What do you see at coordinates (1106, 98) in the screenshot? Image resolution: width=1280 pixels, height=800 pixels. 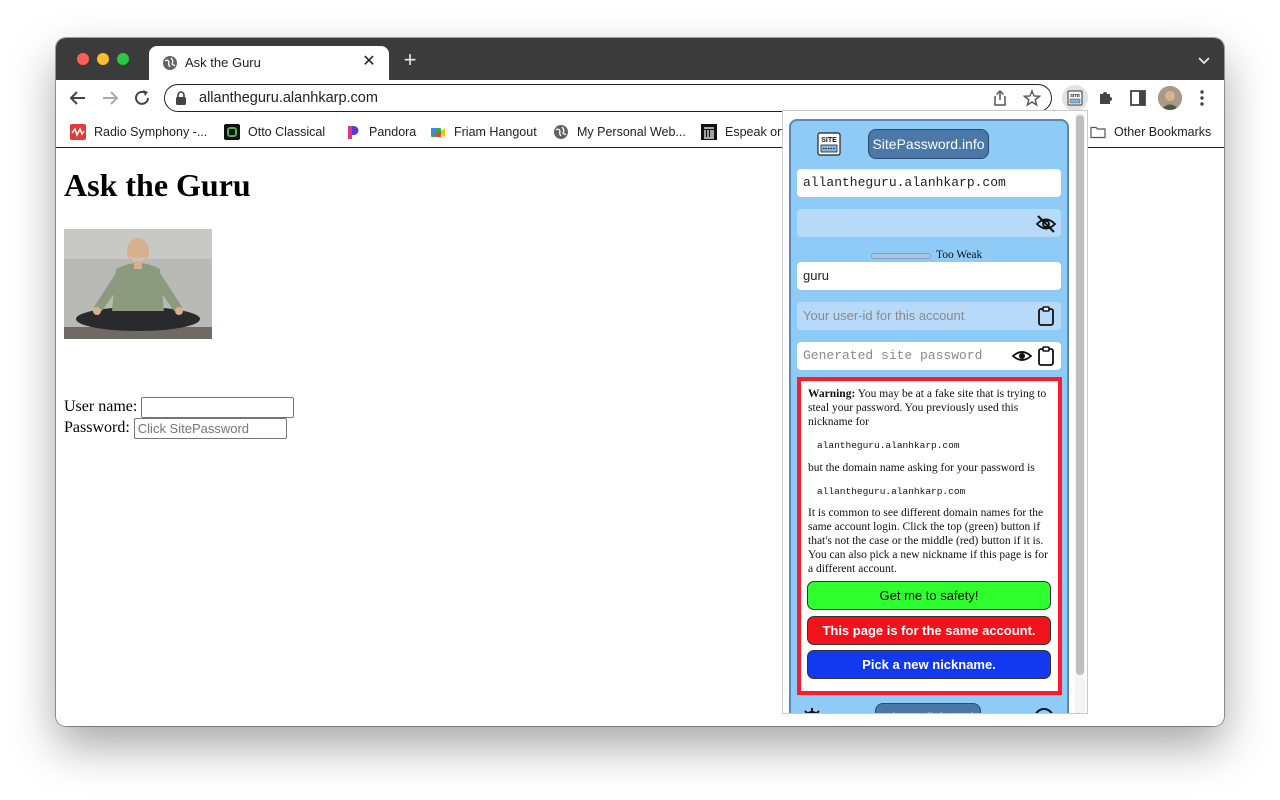 I see `extensions-puzzle-icon` at bounding box center [1106, 98].